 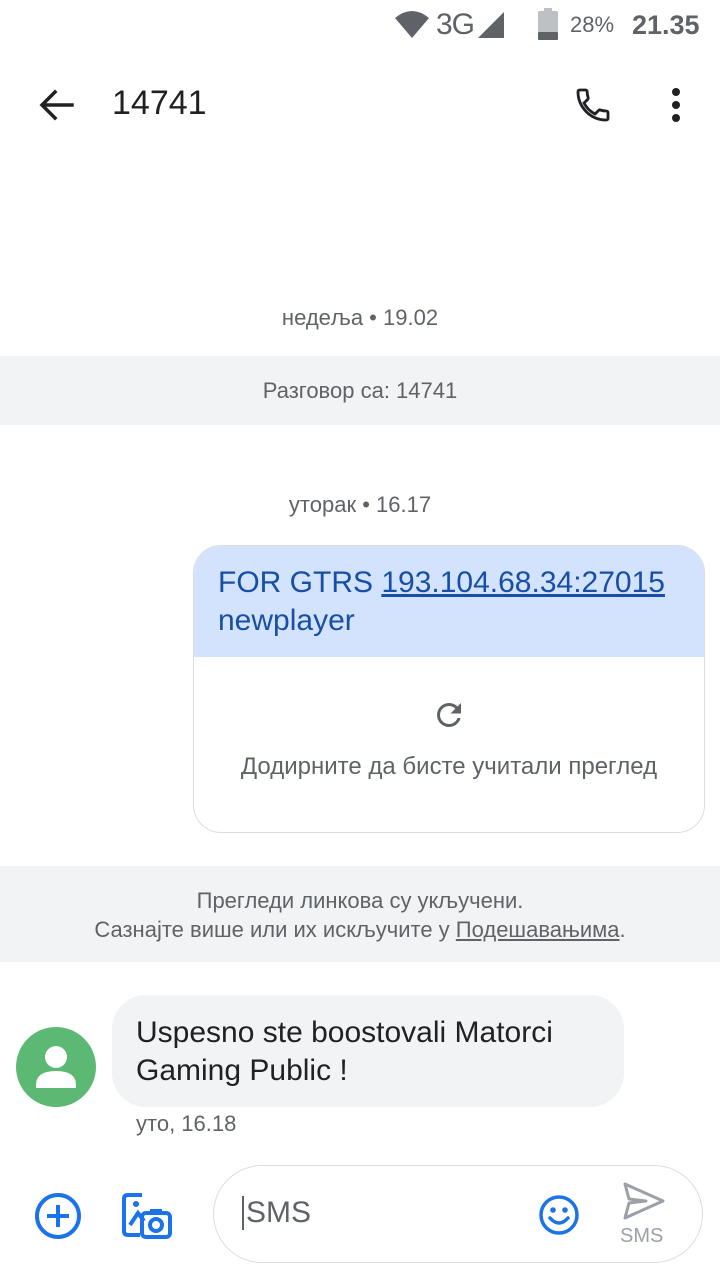 I want to click on message-text-suffix: newplayer, so click(x=286, y=620).